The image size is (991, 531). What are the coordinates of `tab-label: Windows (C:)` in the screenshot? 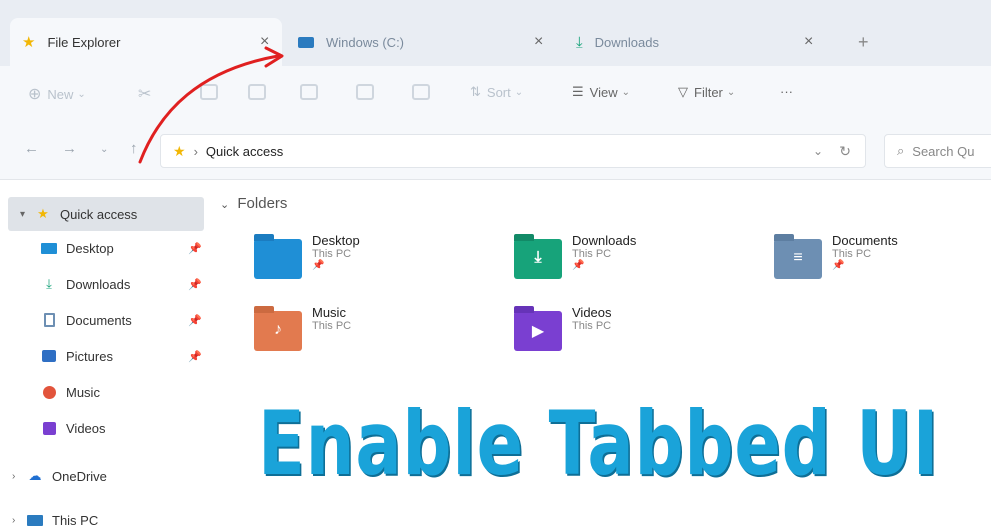 It's located at (365, 42).